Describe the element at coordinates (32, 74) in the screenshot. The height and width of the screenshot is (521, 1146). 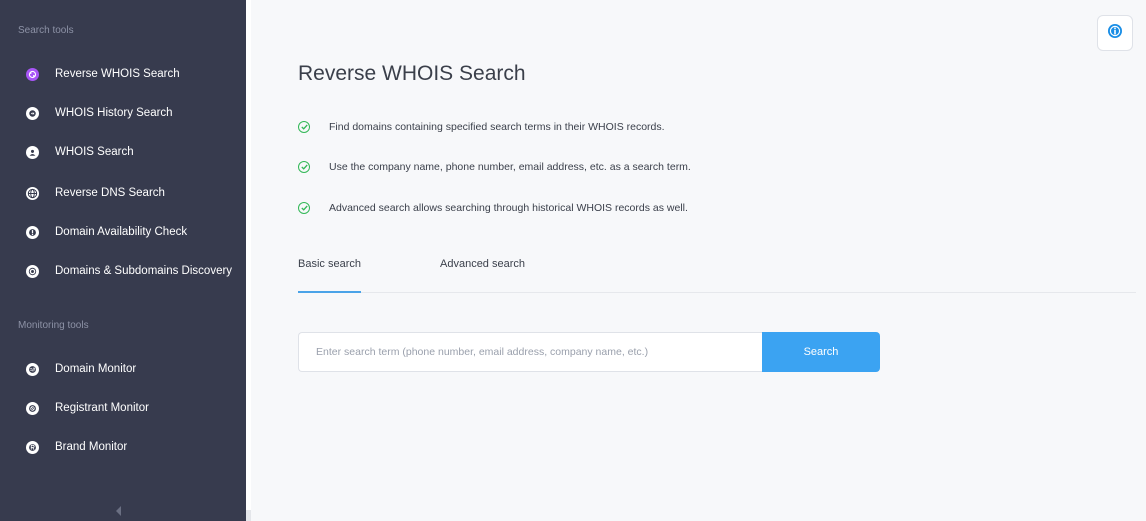
I see `reverse-whois-icon` at that location.